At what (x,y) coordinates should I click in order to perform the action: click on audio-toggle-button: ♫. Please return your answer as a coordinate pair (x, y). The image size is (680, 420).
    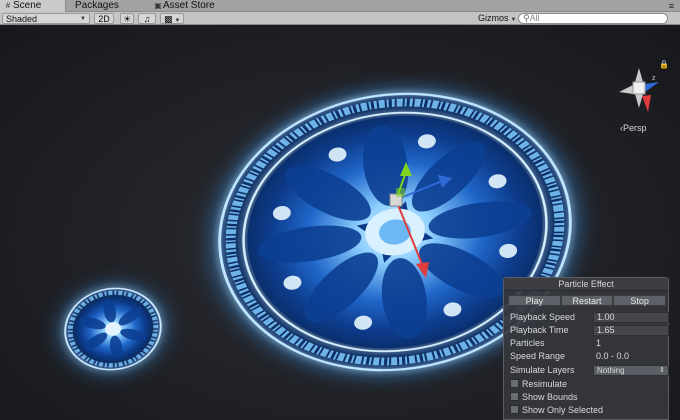
    Looking at the image, I should click on (147, 18).